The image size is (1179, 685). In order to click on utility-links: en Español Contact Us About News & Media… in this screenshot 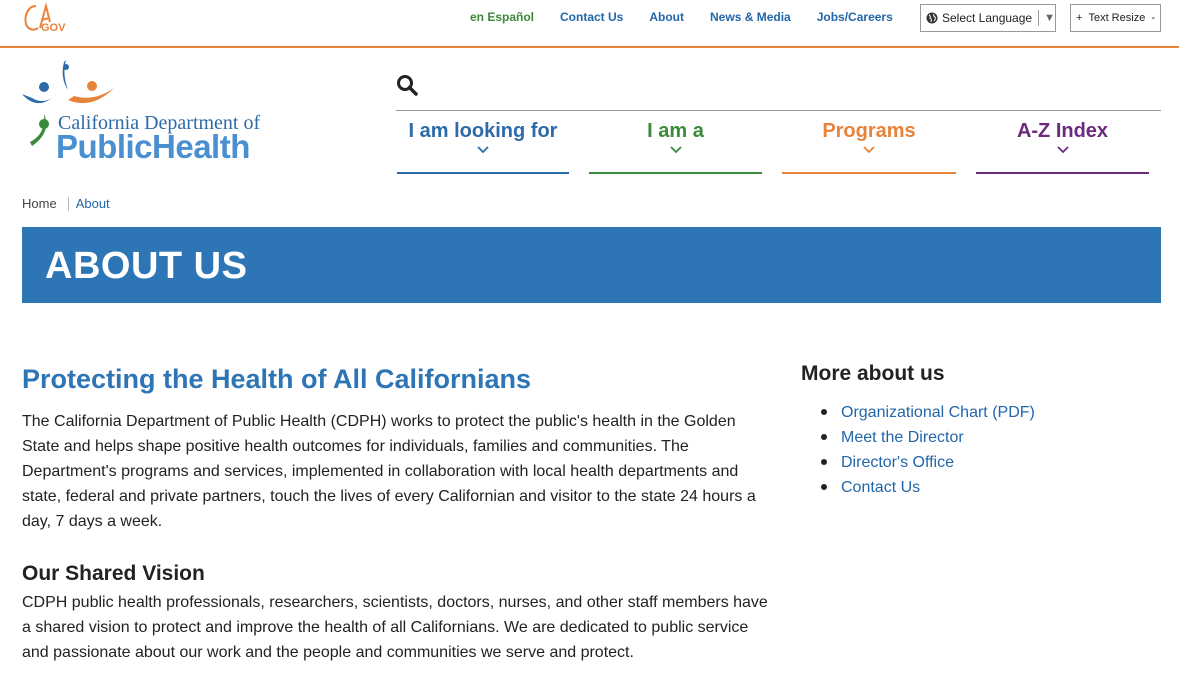, I will do `click(694, 17)`.